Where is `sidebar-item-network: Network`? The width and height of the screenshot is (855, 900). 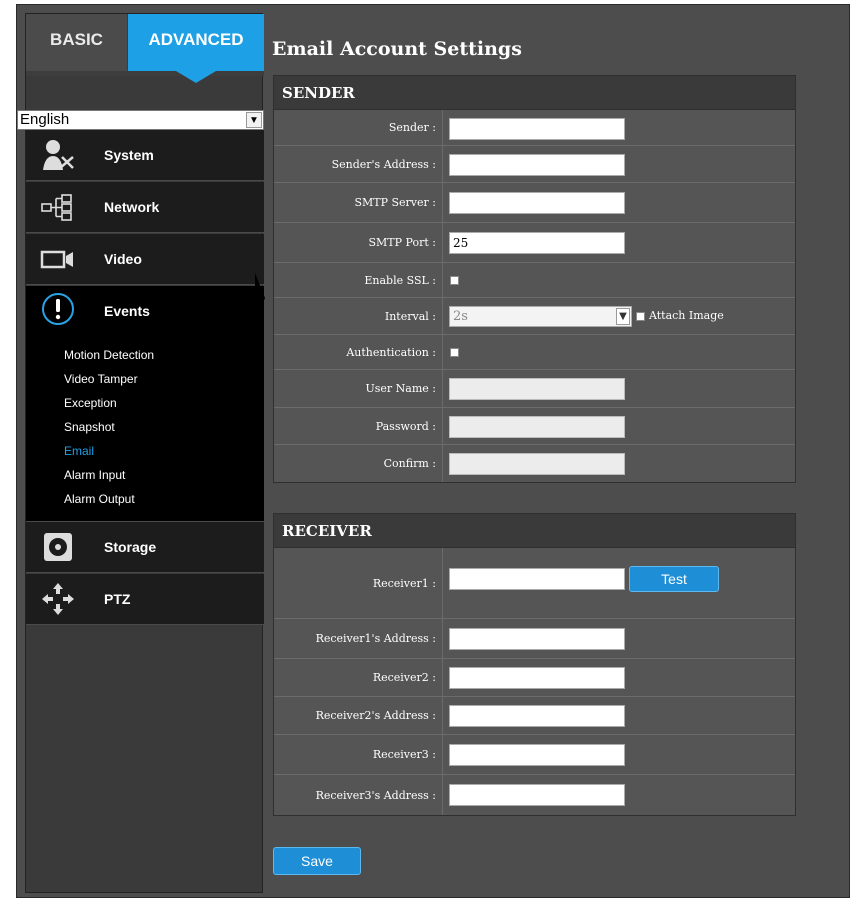 sidebar-item-network: Network is located at coordinates (145, 207).